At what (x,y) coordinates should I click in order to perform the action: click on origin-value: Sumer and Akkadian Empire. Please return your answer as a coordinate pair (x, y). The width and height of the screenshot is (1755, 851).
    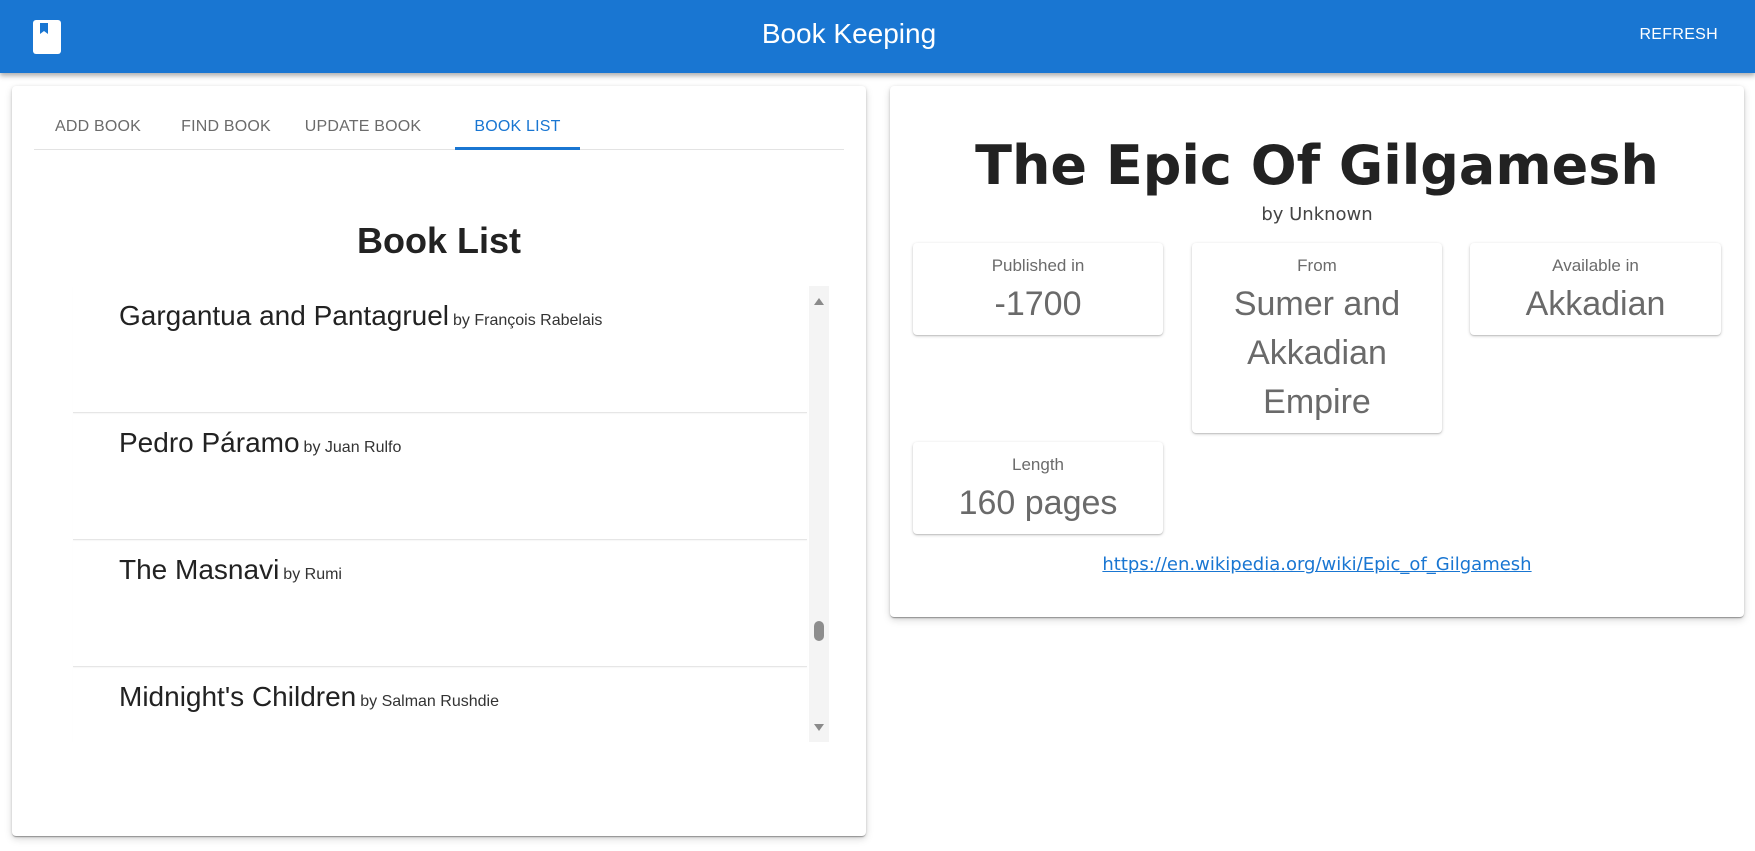
    Looking at the image, I should click on (1317, 353).